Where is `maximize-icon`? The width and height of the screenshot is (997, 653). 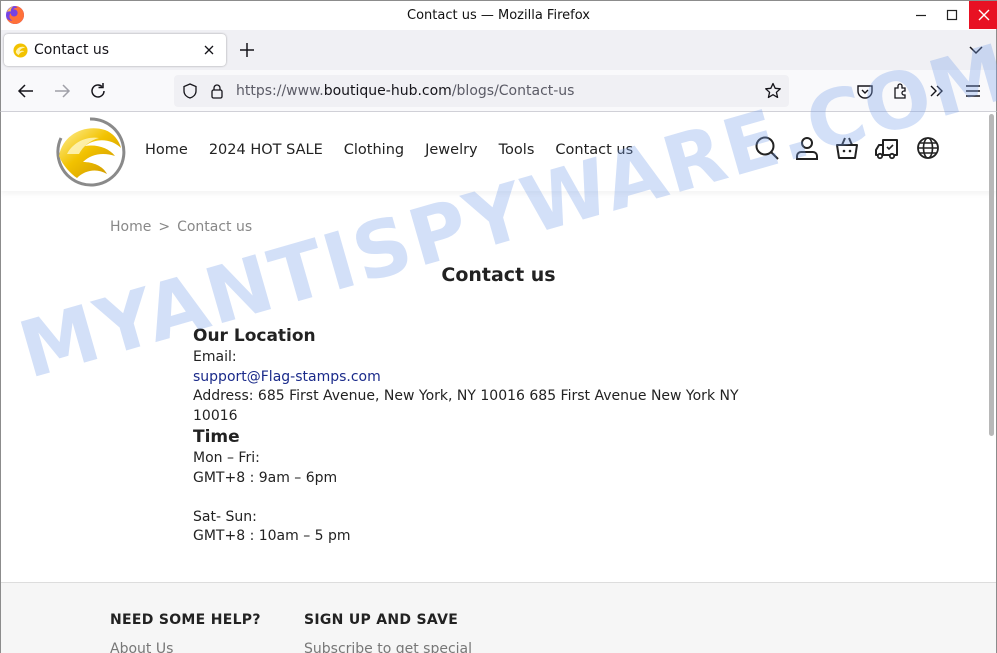
maximize-icon is located at coordinates (952, 15).